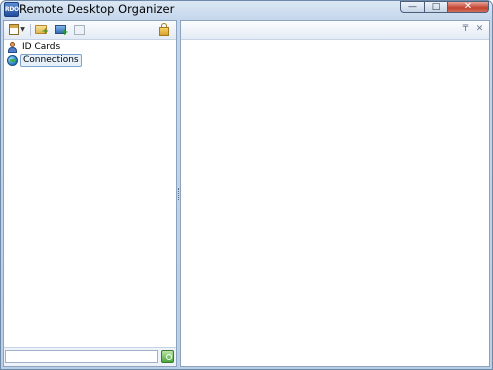  Describe the element at coordinates (12, 60) in the screenshot. I see `globe-icon` at that location.